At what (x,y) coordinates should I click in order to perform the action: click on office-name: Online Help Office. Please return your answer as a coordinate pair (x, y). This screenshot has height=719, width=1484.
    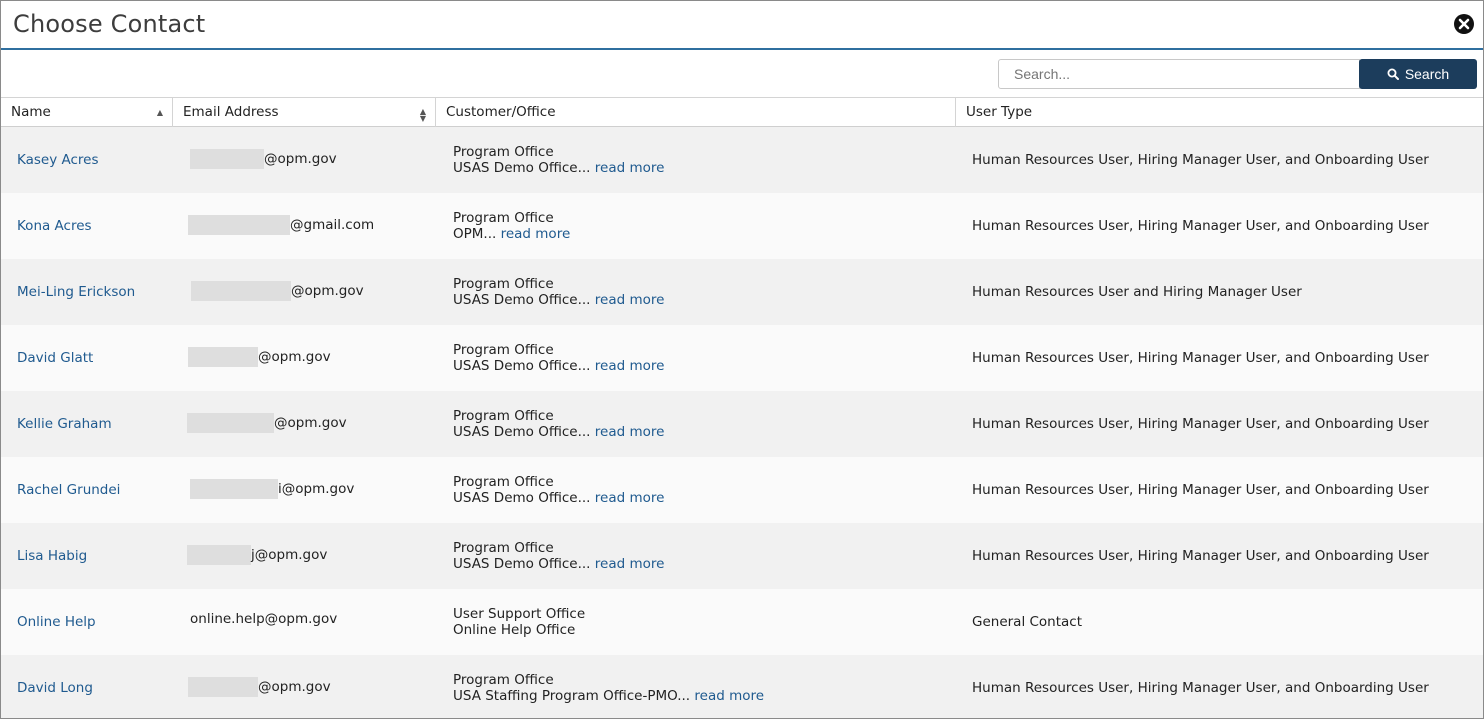
    Looking at the image, I should click on (519, 630).